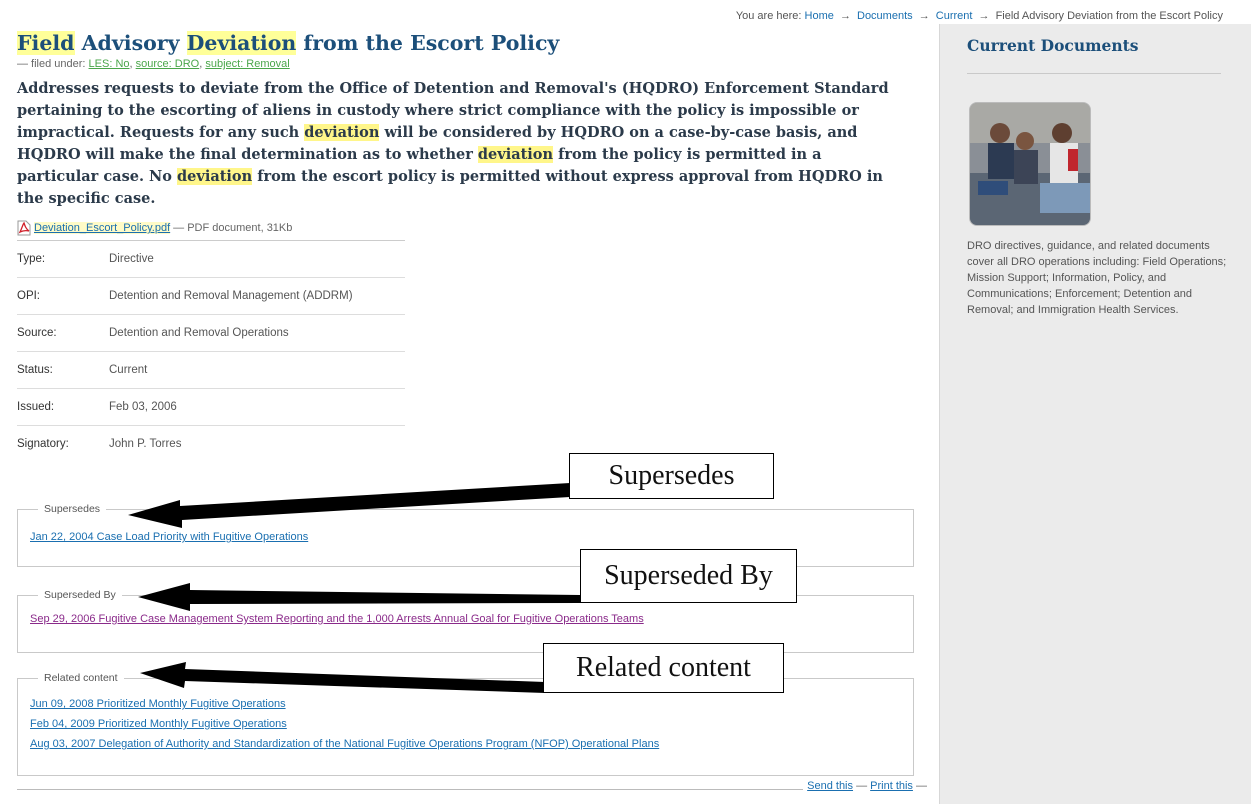 The height and width of the screenshot is (804, 1251). Describe the element at coordinates (663, 668) in the screenshot. I see `callout-related-content: Related content` at that location.